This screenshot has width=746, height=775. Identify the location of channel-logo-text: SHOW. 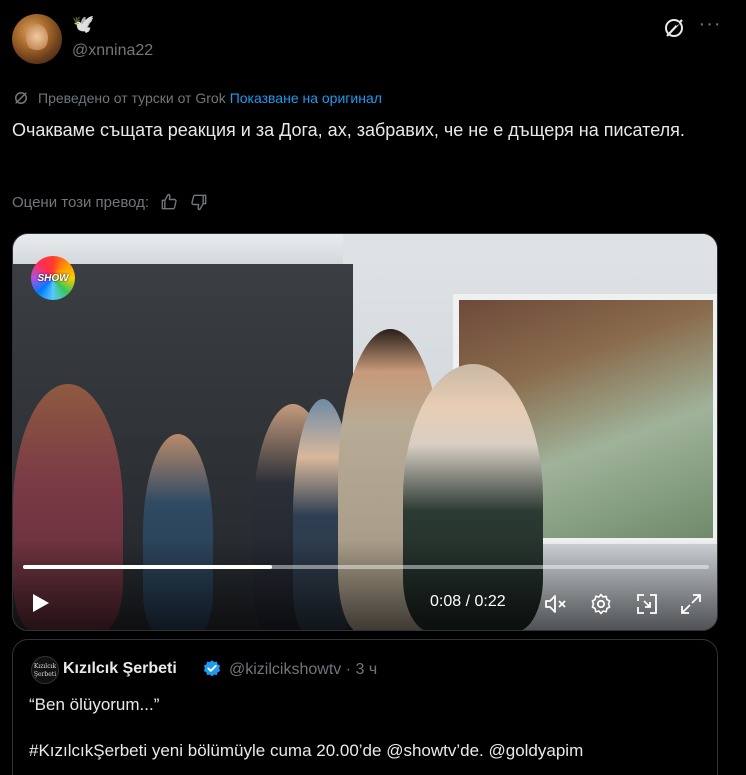
(53, 278).